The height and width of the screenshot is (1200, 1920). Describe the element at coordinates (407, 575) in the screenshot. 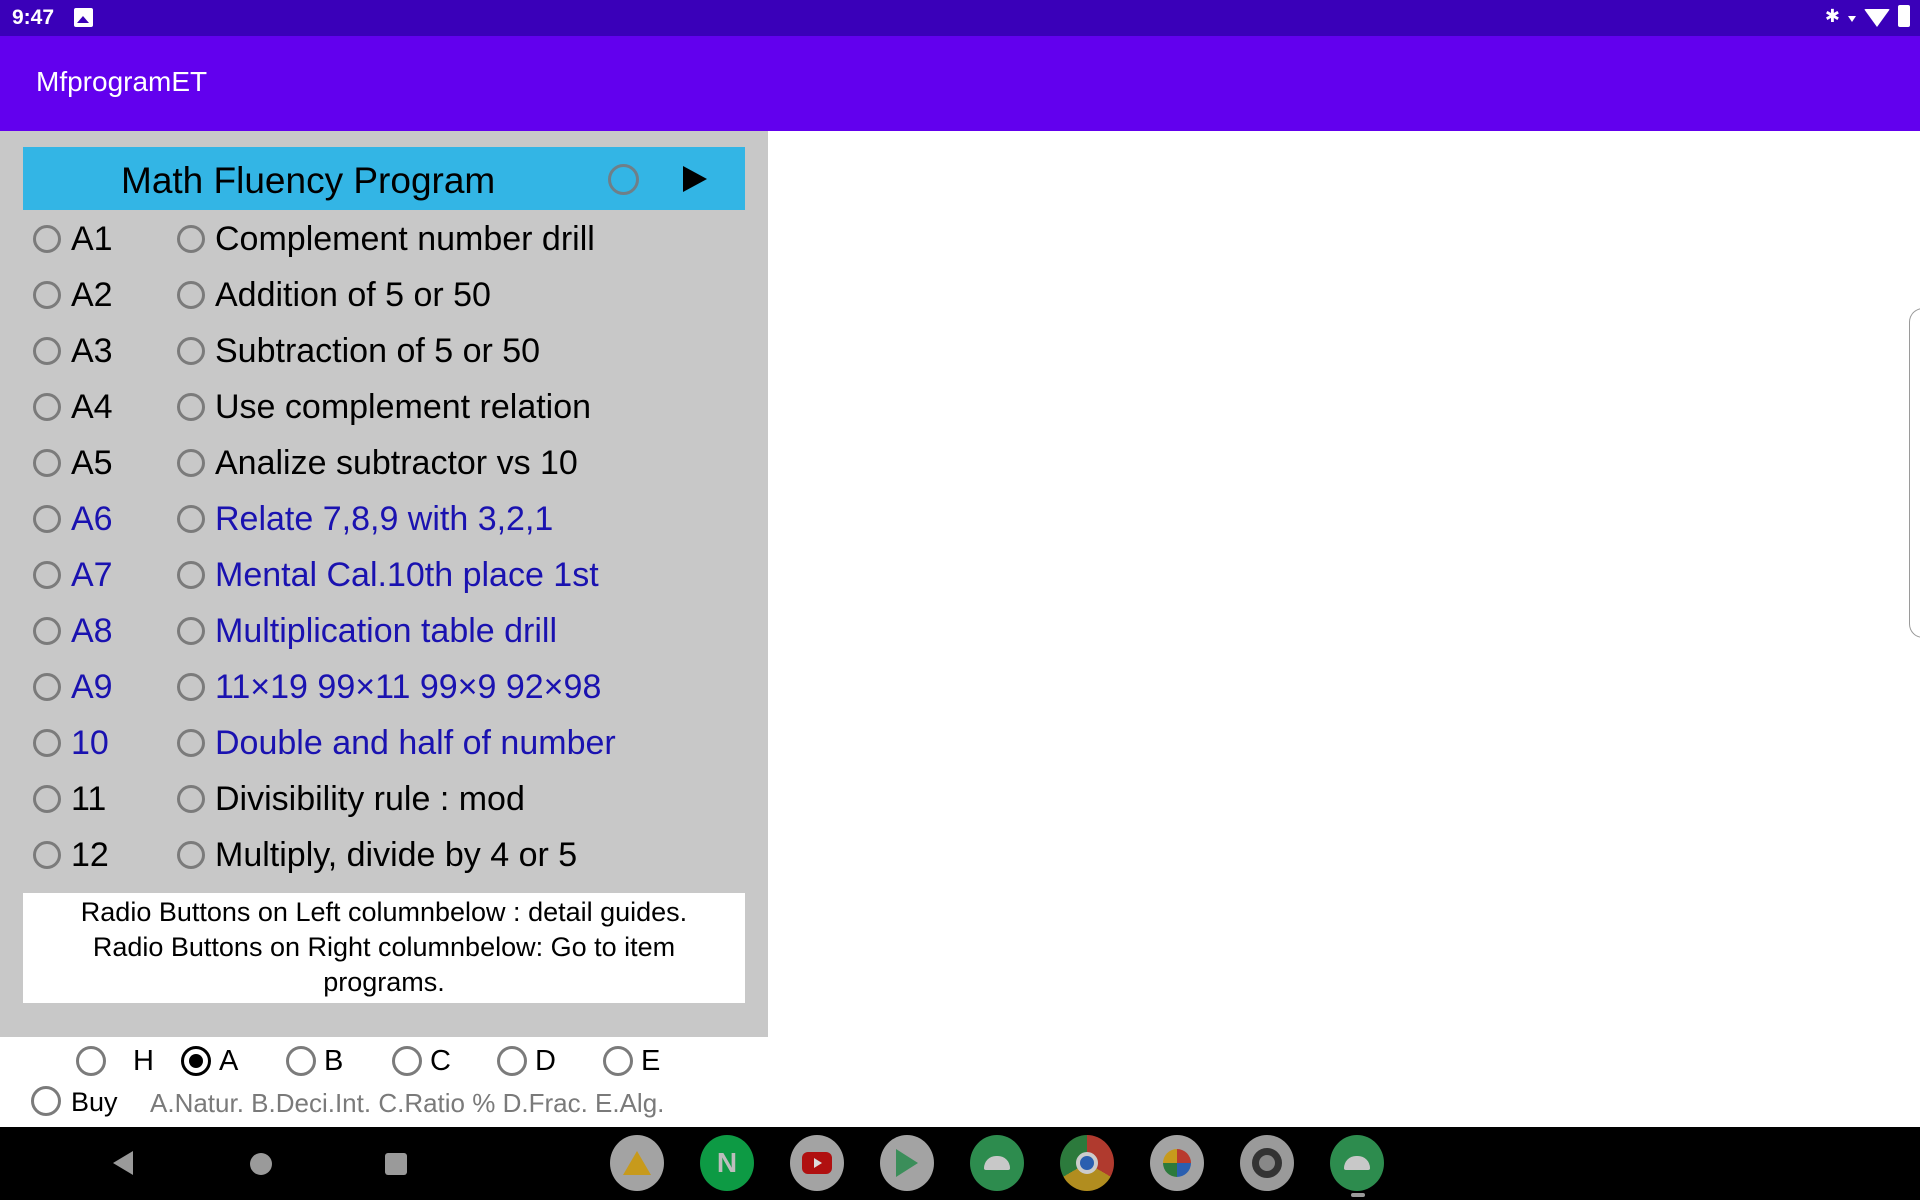

I see `item-name: Mental Cal.10th place 1st` at that location.